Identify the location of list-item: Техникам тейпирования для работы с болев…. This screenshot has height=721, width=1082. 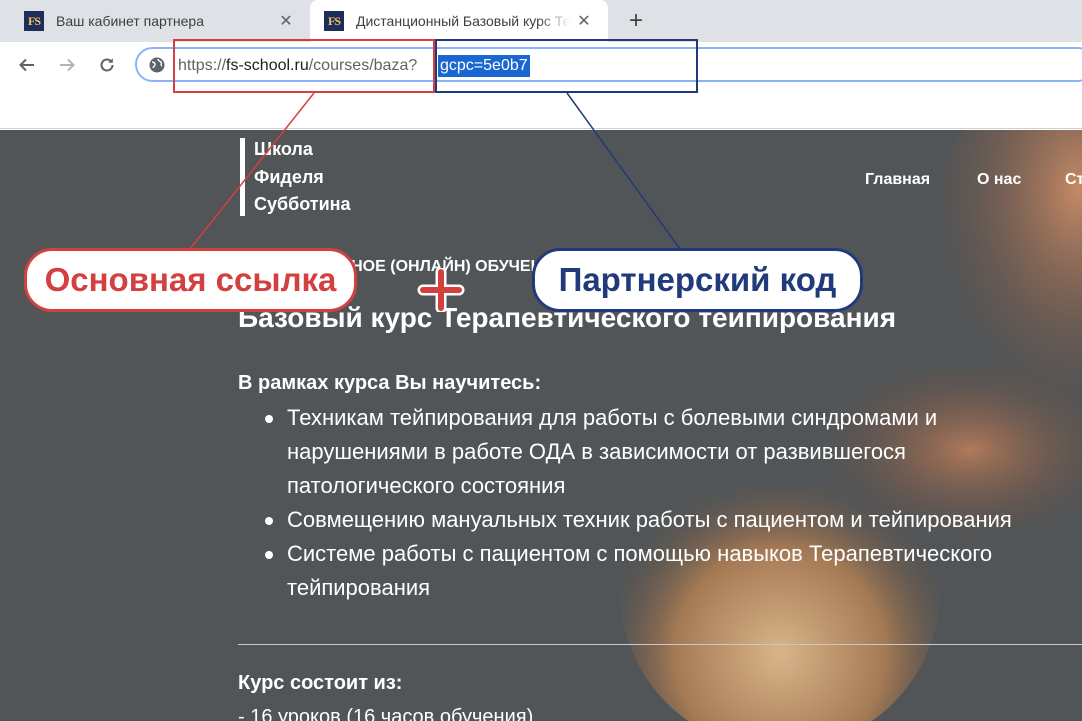
(648, 452).